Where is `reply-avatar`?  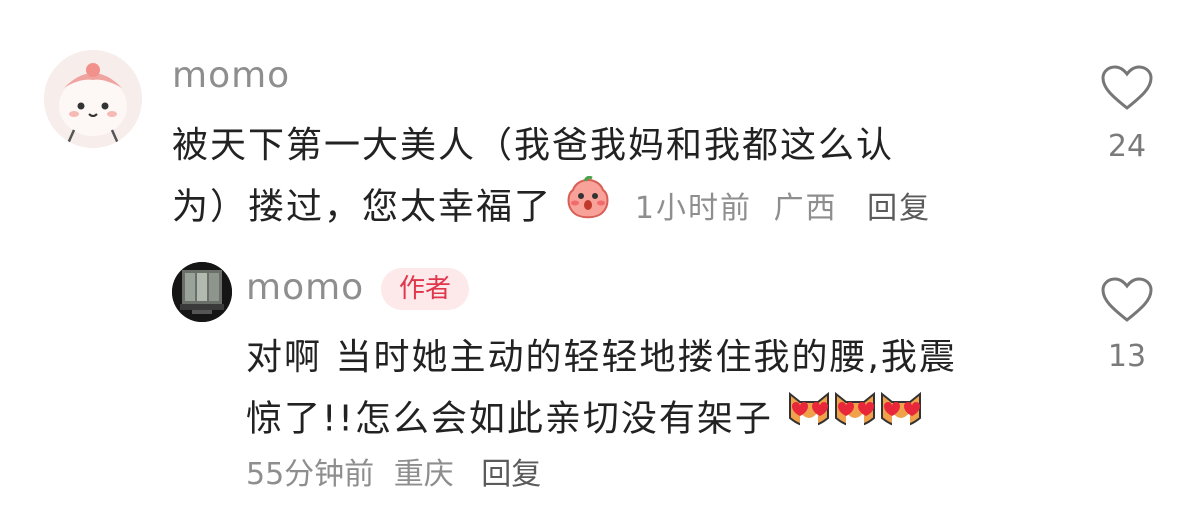 reply-avatar is located at coordinates (202, 292).